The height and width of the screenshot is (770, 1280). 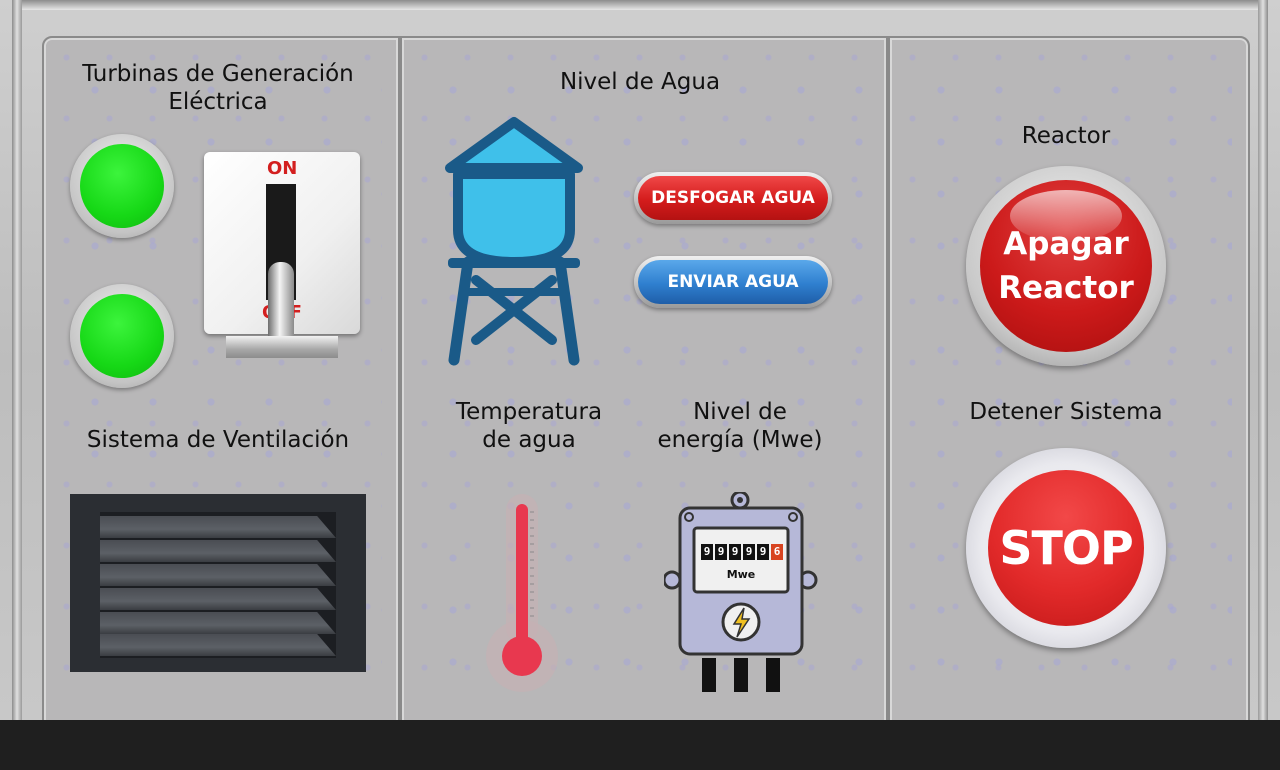 I want to click on turbine-2-indicator-lamp, so click(x=122, y=336).